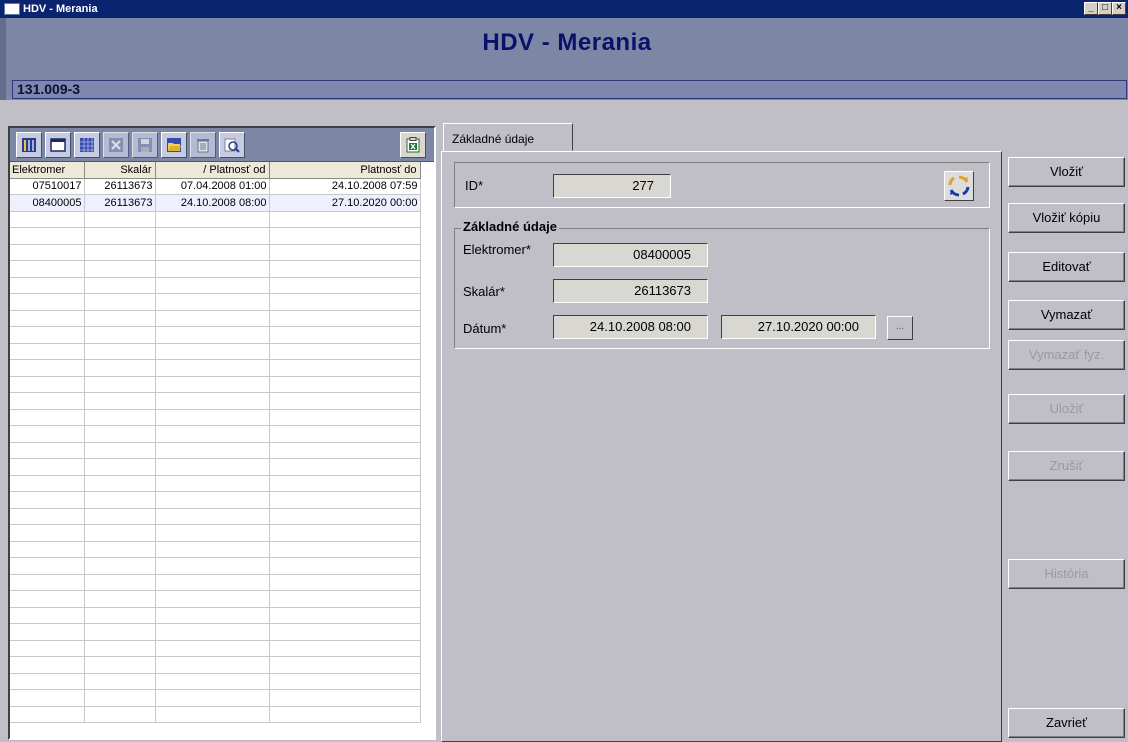  Describe the element at coordinates (58, 144) in the screenshot. I see `toolbar-window-button` at that location.